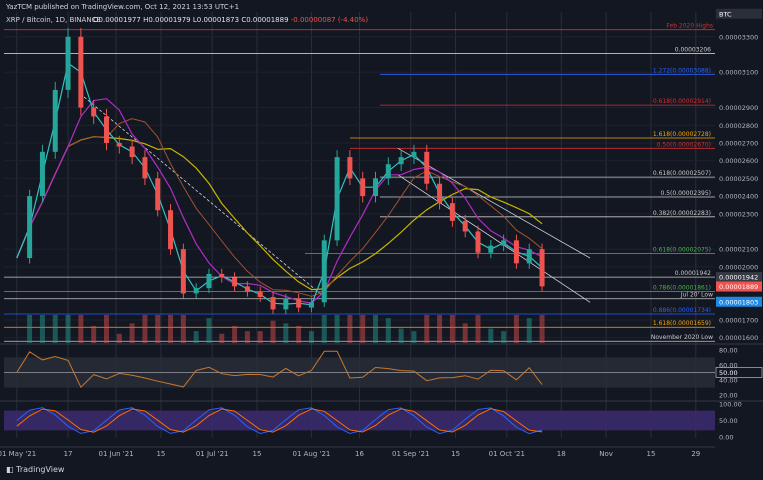  I want to click on y-tick-label: 0.00002600, so click(738, 161).